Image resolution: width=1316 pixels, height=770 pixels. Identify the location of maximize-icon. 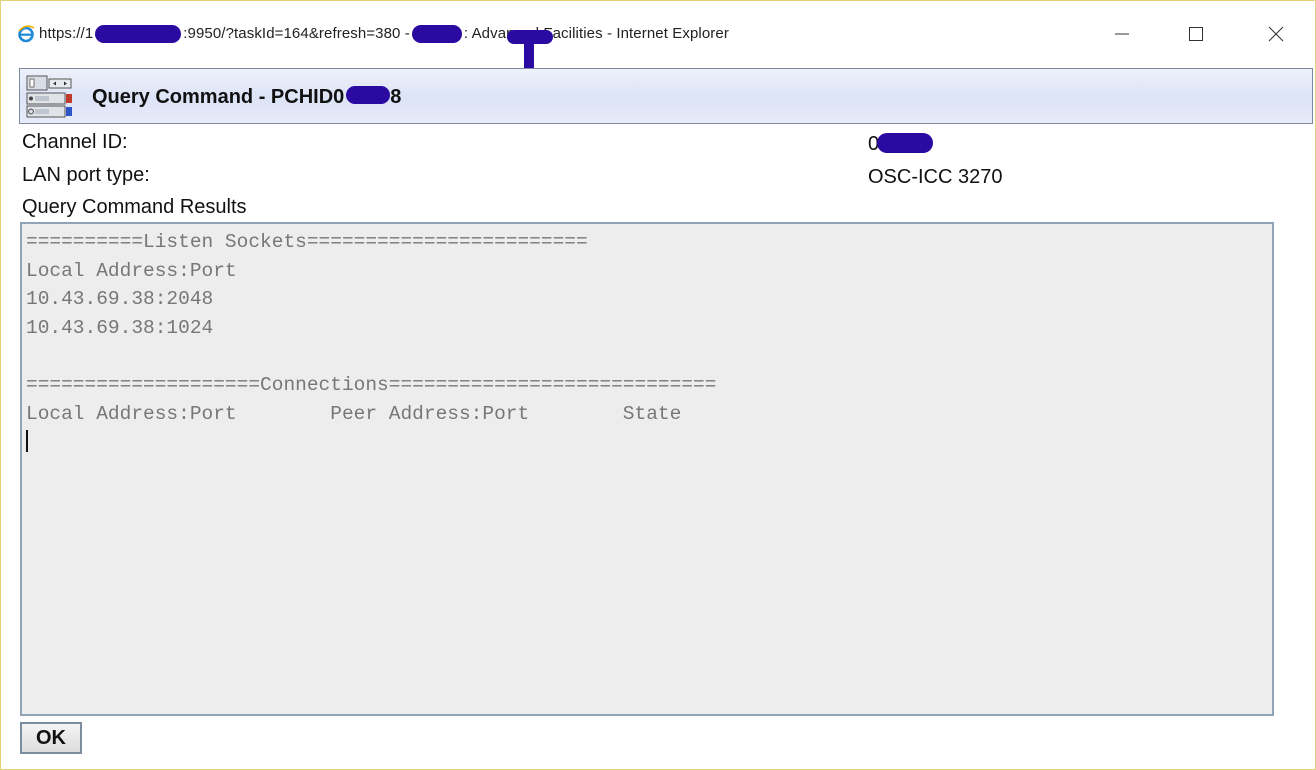
(1196, 34).